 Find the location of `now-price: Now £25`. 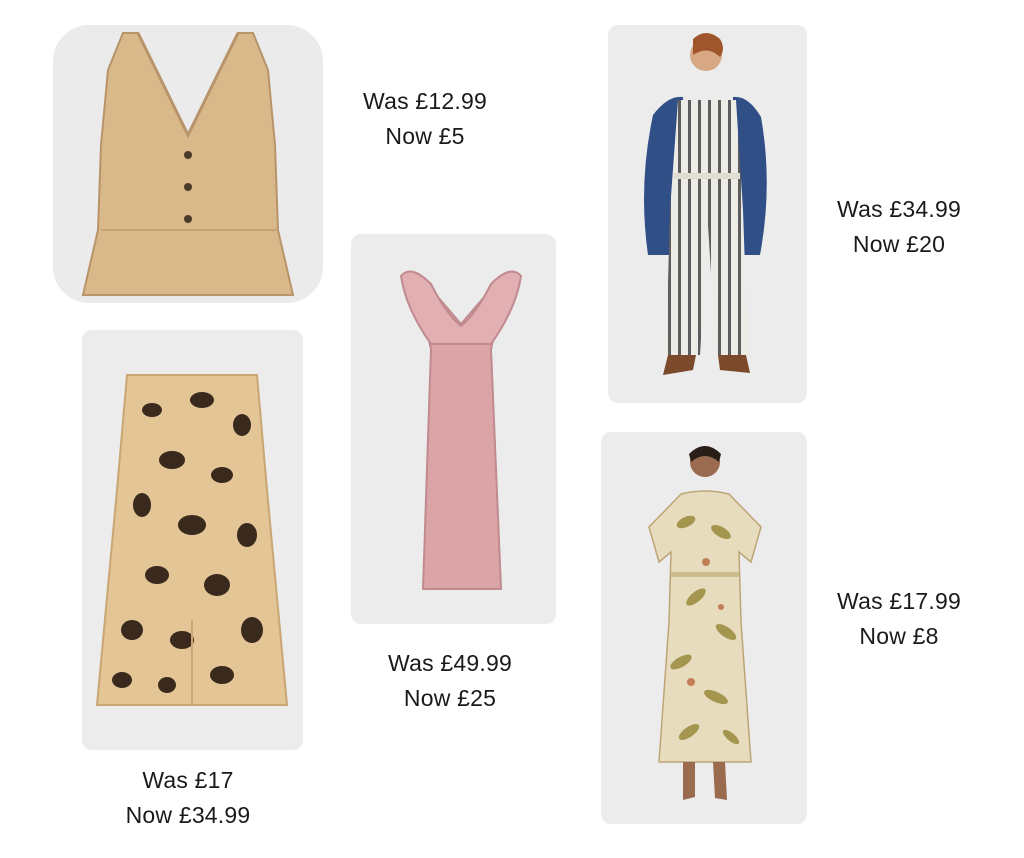

now-price: Now £25 is located at coordinates (450, 698).